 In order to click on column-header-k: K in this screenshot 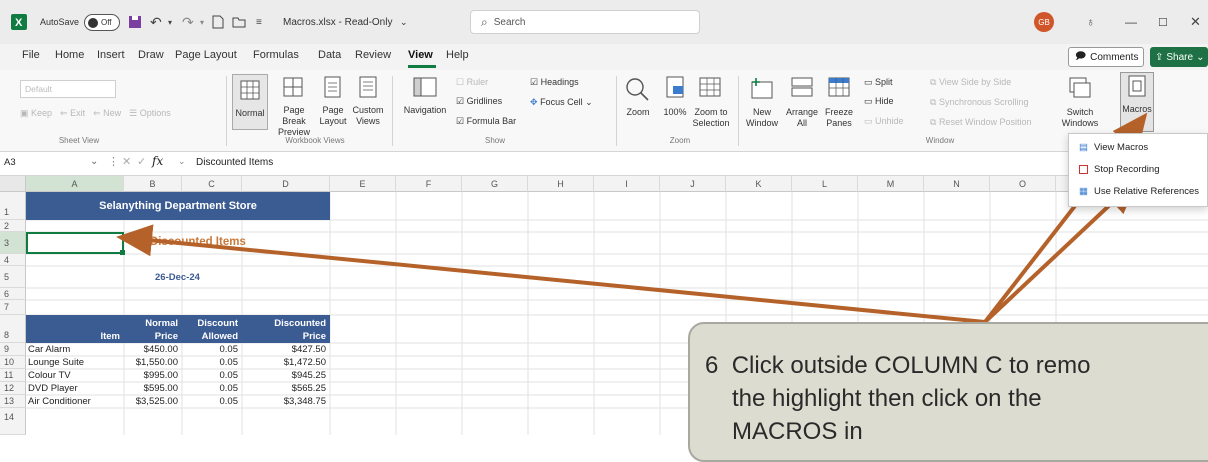, I will do `click(759, 184)`.